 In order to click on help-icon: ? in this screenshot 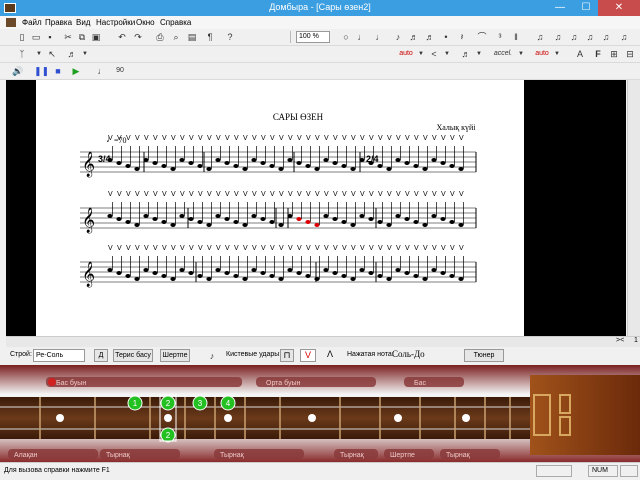, I will do `click(230, 37)`.